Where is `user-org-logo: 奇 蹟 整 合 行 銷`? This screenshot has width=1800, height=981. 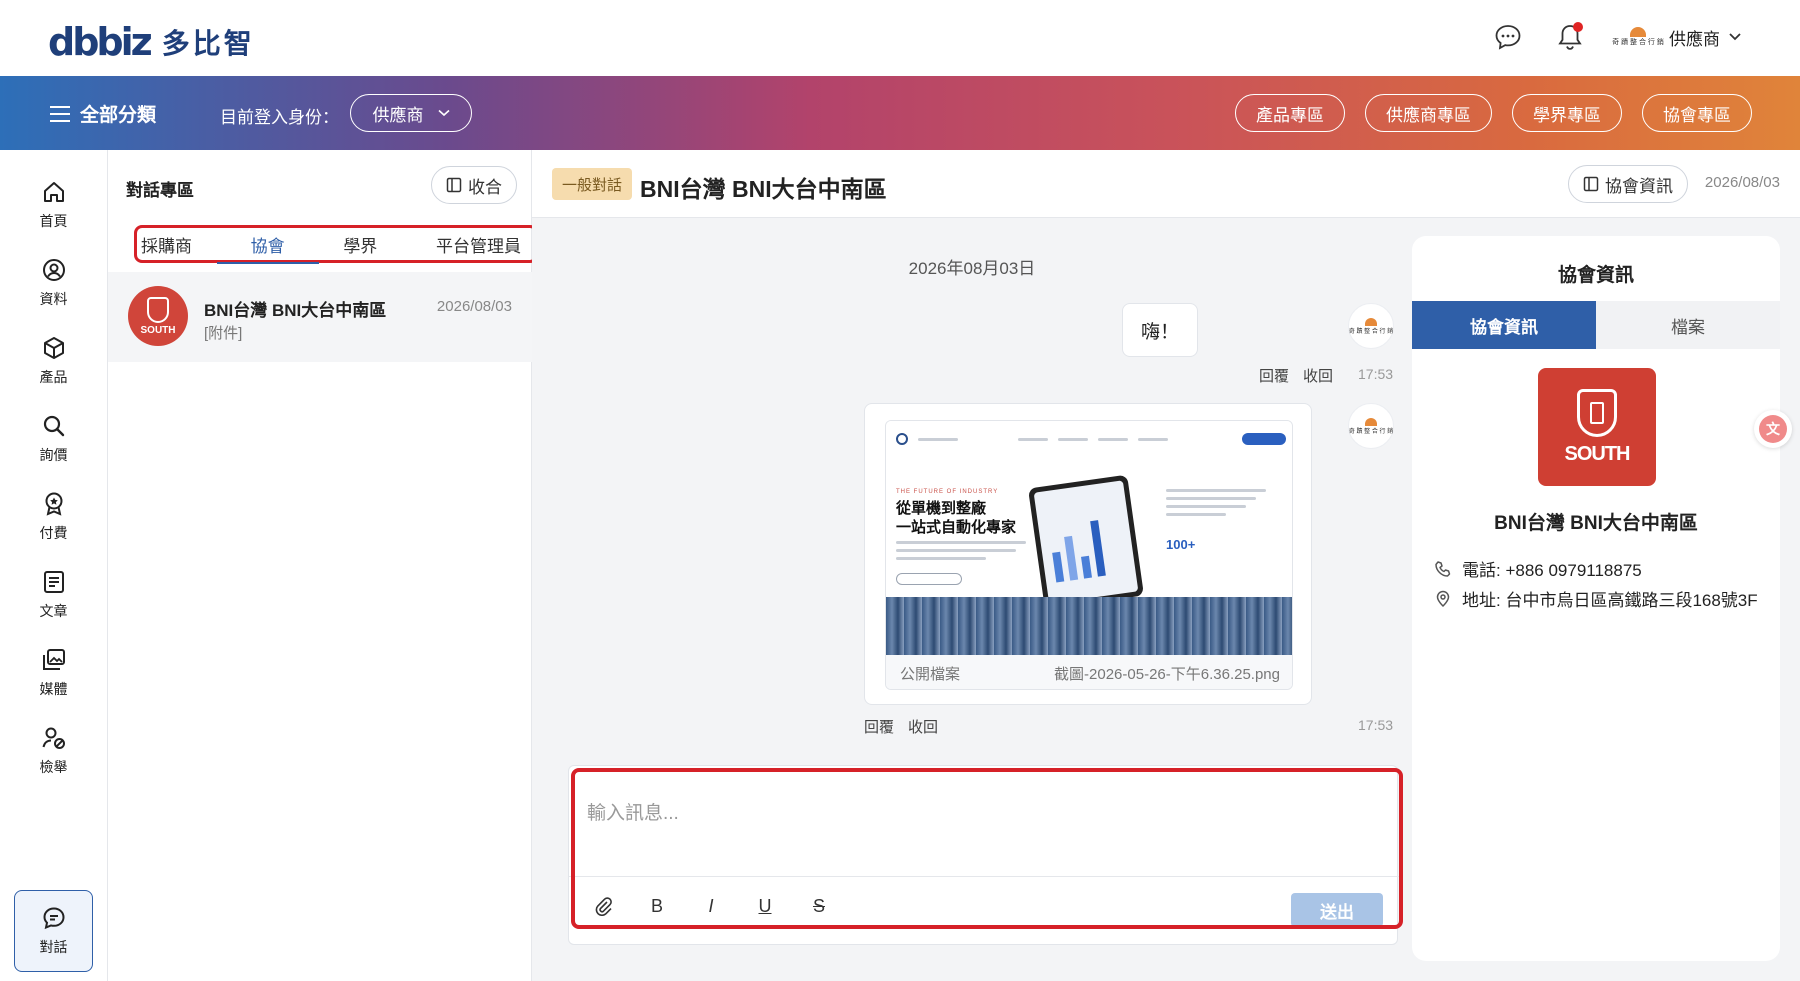
user-org-logo: 奇 蹟 整 合 行 銷 is located at coordinates (1638, 37).